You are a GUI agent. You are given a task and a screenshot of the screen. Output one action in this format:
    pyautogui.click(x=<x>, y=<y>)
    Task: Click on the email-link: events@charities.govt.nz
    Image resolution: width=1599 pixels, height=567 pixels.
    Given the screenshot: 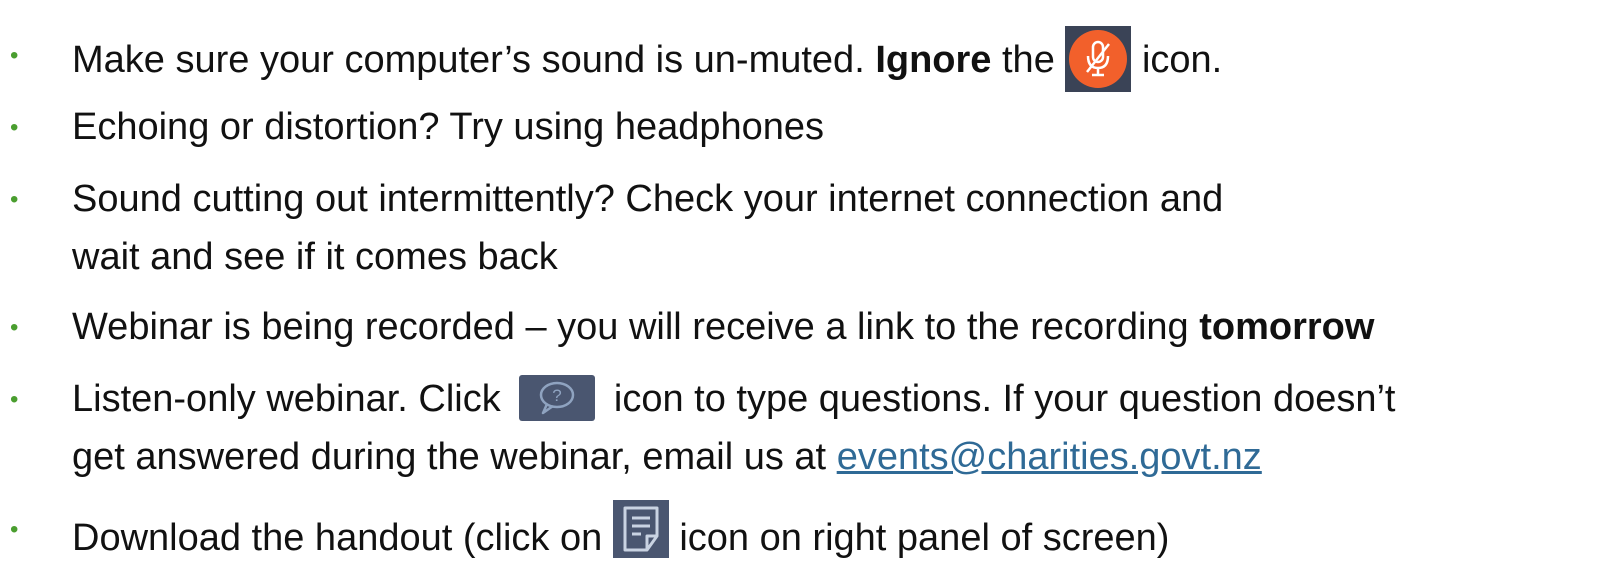 What is the action you would take?
    pyautogui.click(x=1049, y=457)
    